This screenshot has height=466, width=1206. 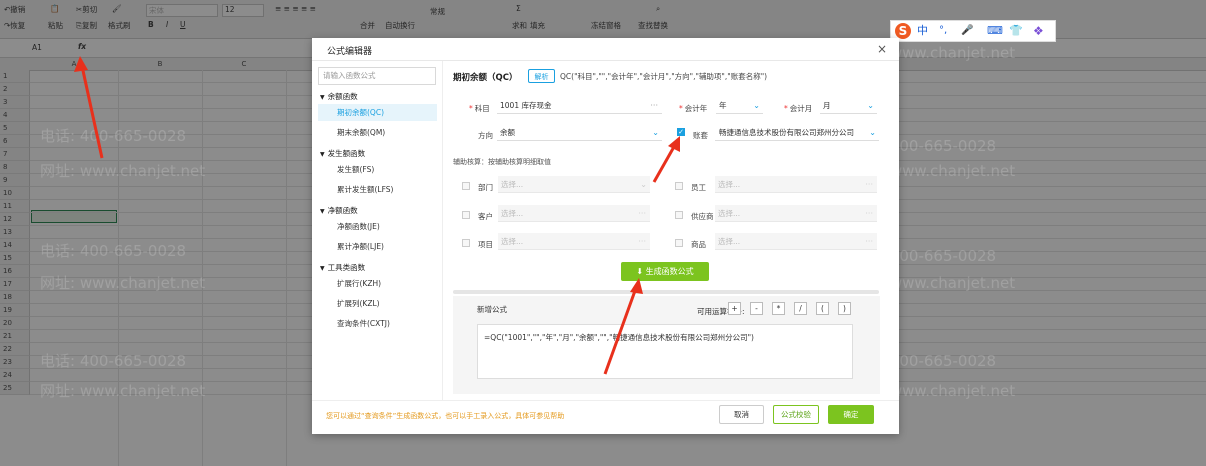 I want to click on aux-hint: 辅助核算：按辅助核算明细取值, so click(x=502, y=162).